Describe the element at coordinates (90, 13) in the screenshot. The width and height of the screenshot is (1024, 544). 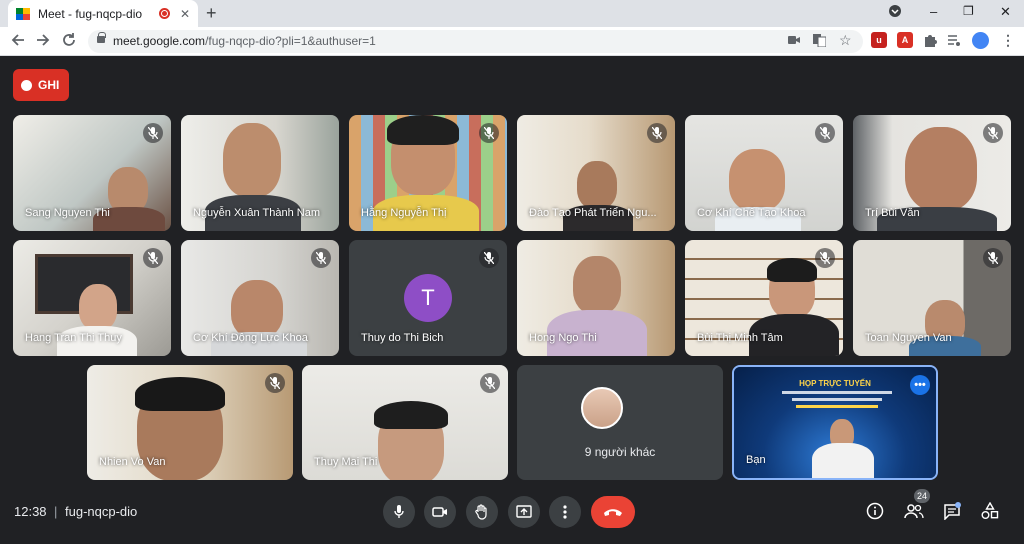
I see `tab-title: Meet - fug-nqcp-dio` at that location.